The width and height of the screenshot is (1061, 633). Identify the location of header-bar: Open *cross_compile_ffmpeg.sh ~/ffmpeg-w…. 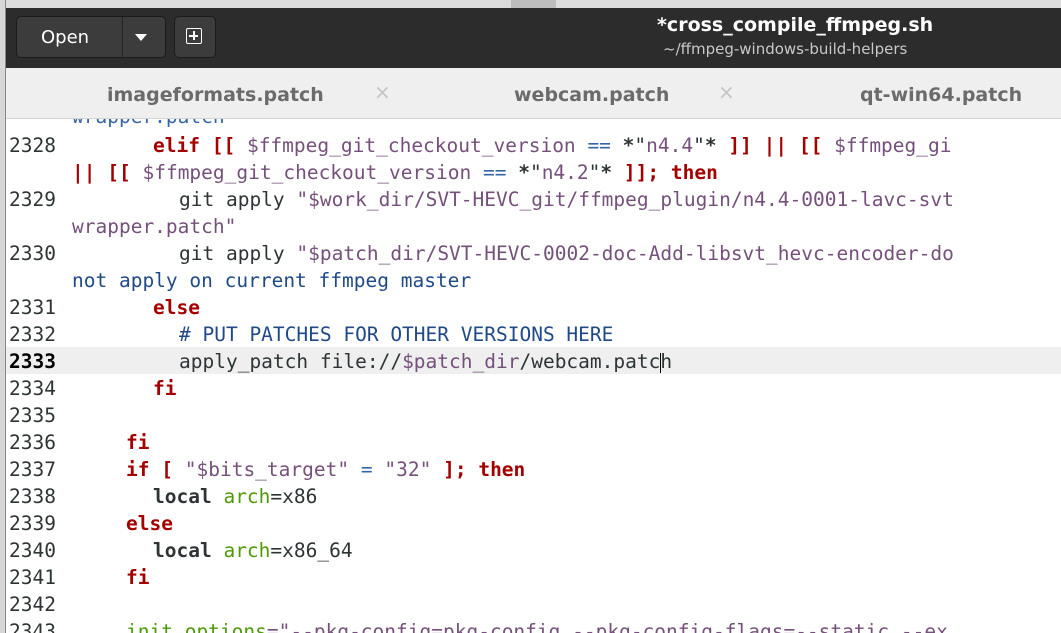
(533, 34).